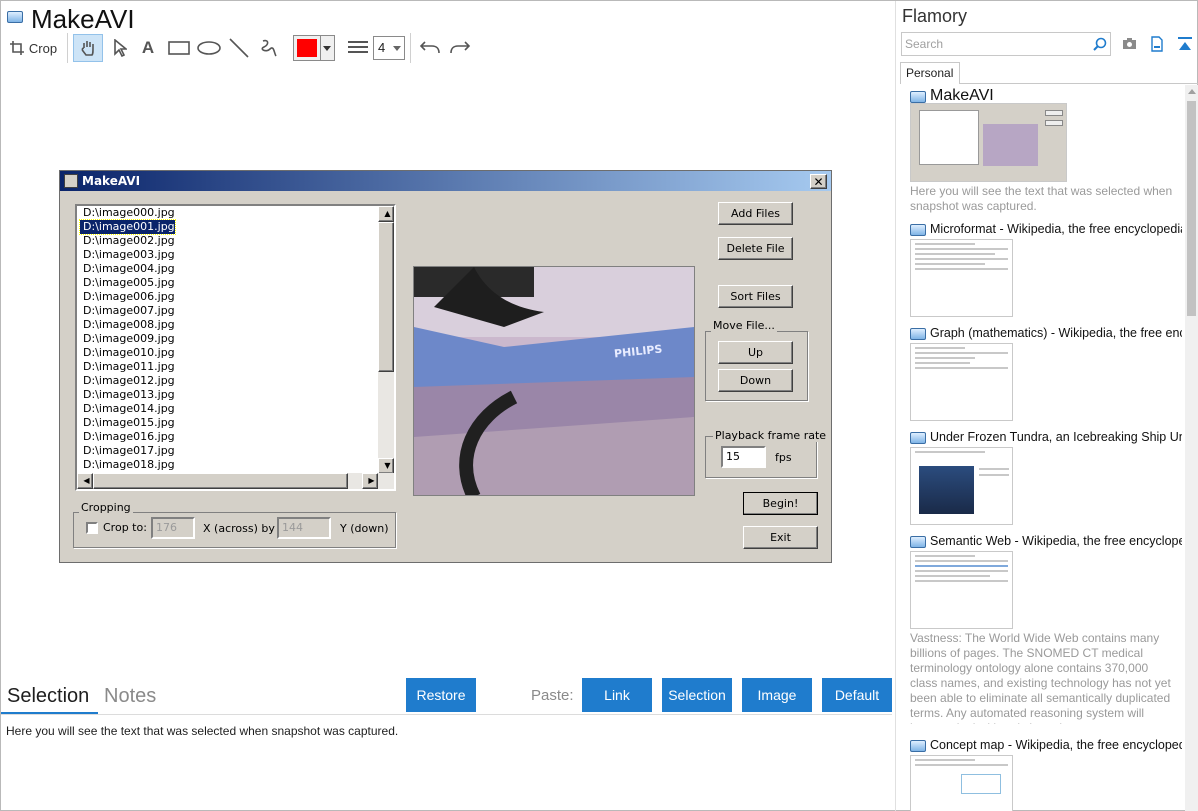  What do you see at coordinates (554, 381) in the screenshot?
I see `preview-photo: PHILIPS` at bounding box center [554, 381].